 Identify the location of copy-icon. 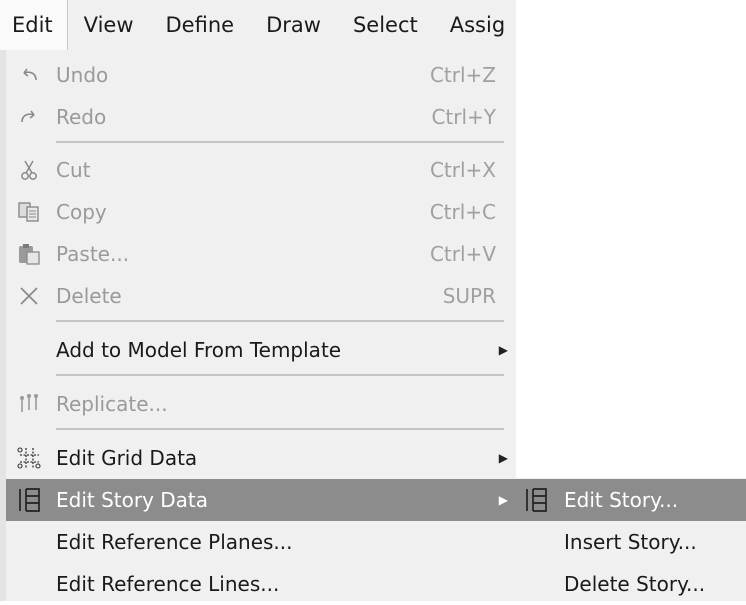
(29, 212).